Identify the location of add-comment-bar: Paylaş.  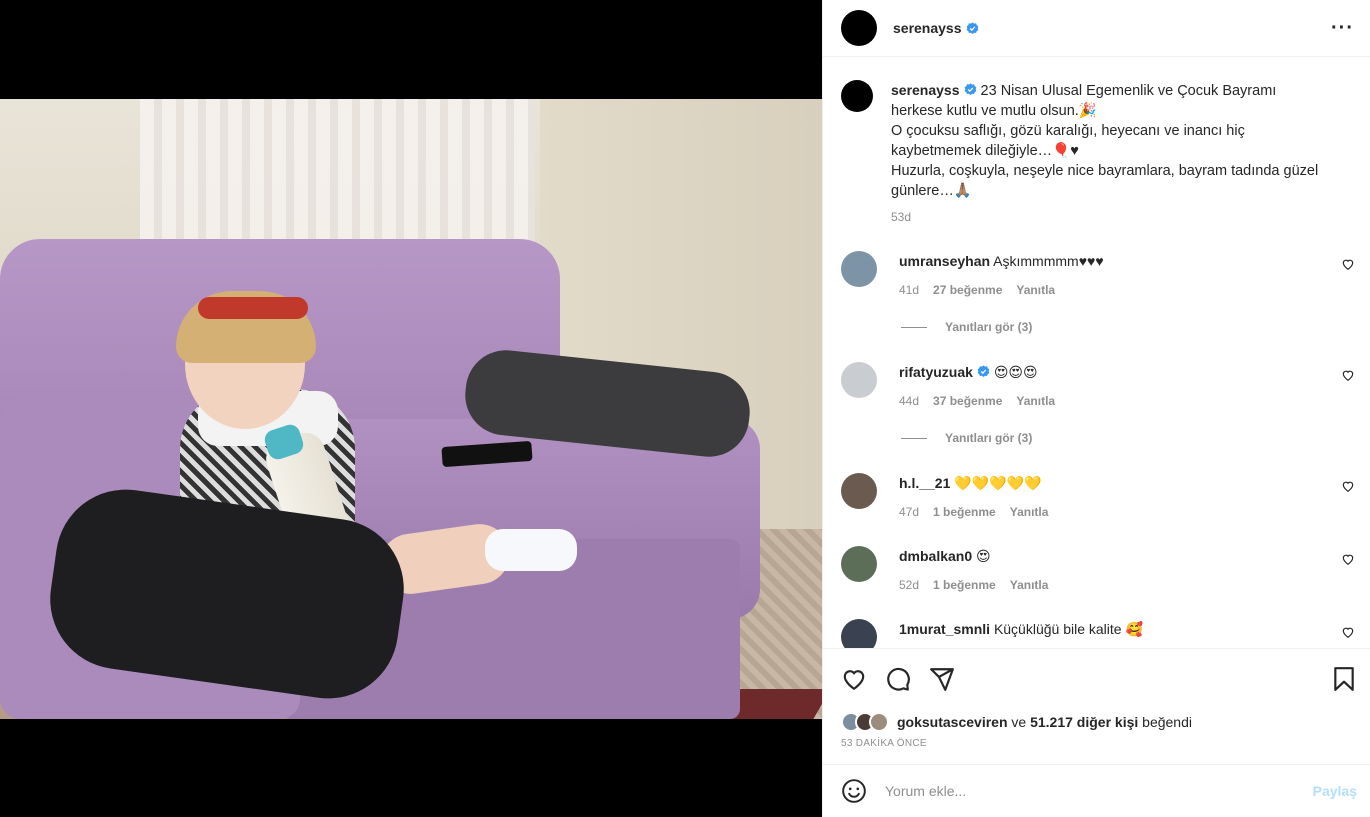
(1096, 790).